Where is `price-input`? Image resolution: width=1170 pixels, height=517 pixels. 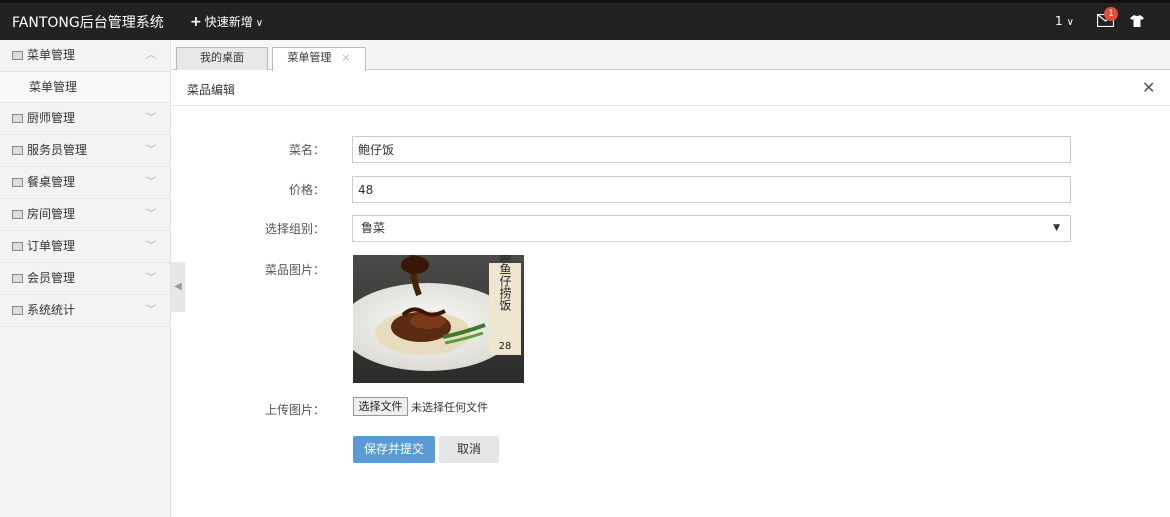 price-input is located at coordinates (711, 189).